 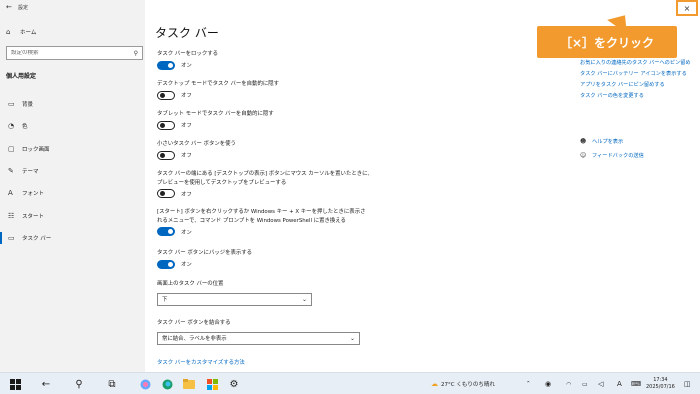 What do you see at coordinates (194, 339) in the screenshot?
I see `dropdown-value: 常に結合、ラベルを非表示` at bounding box center [194, 339].